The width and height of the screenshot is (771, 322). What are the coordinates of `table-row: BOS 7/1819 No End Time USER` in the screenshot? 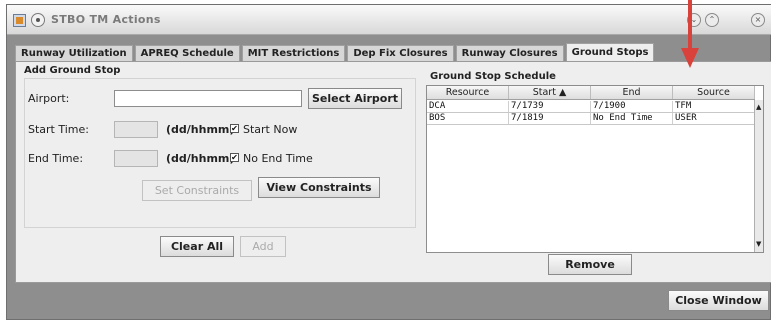 It's located at (591, 119).